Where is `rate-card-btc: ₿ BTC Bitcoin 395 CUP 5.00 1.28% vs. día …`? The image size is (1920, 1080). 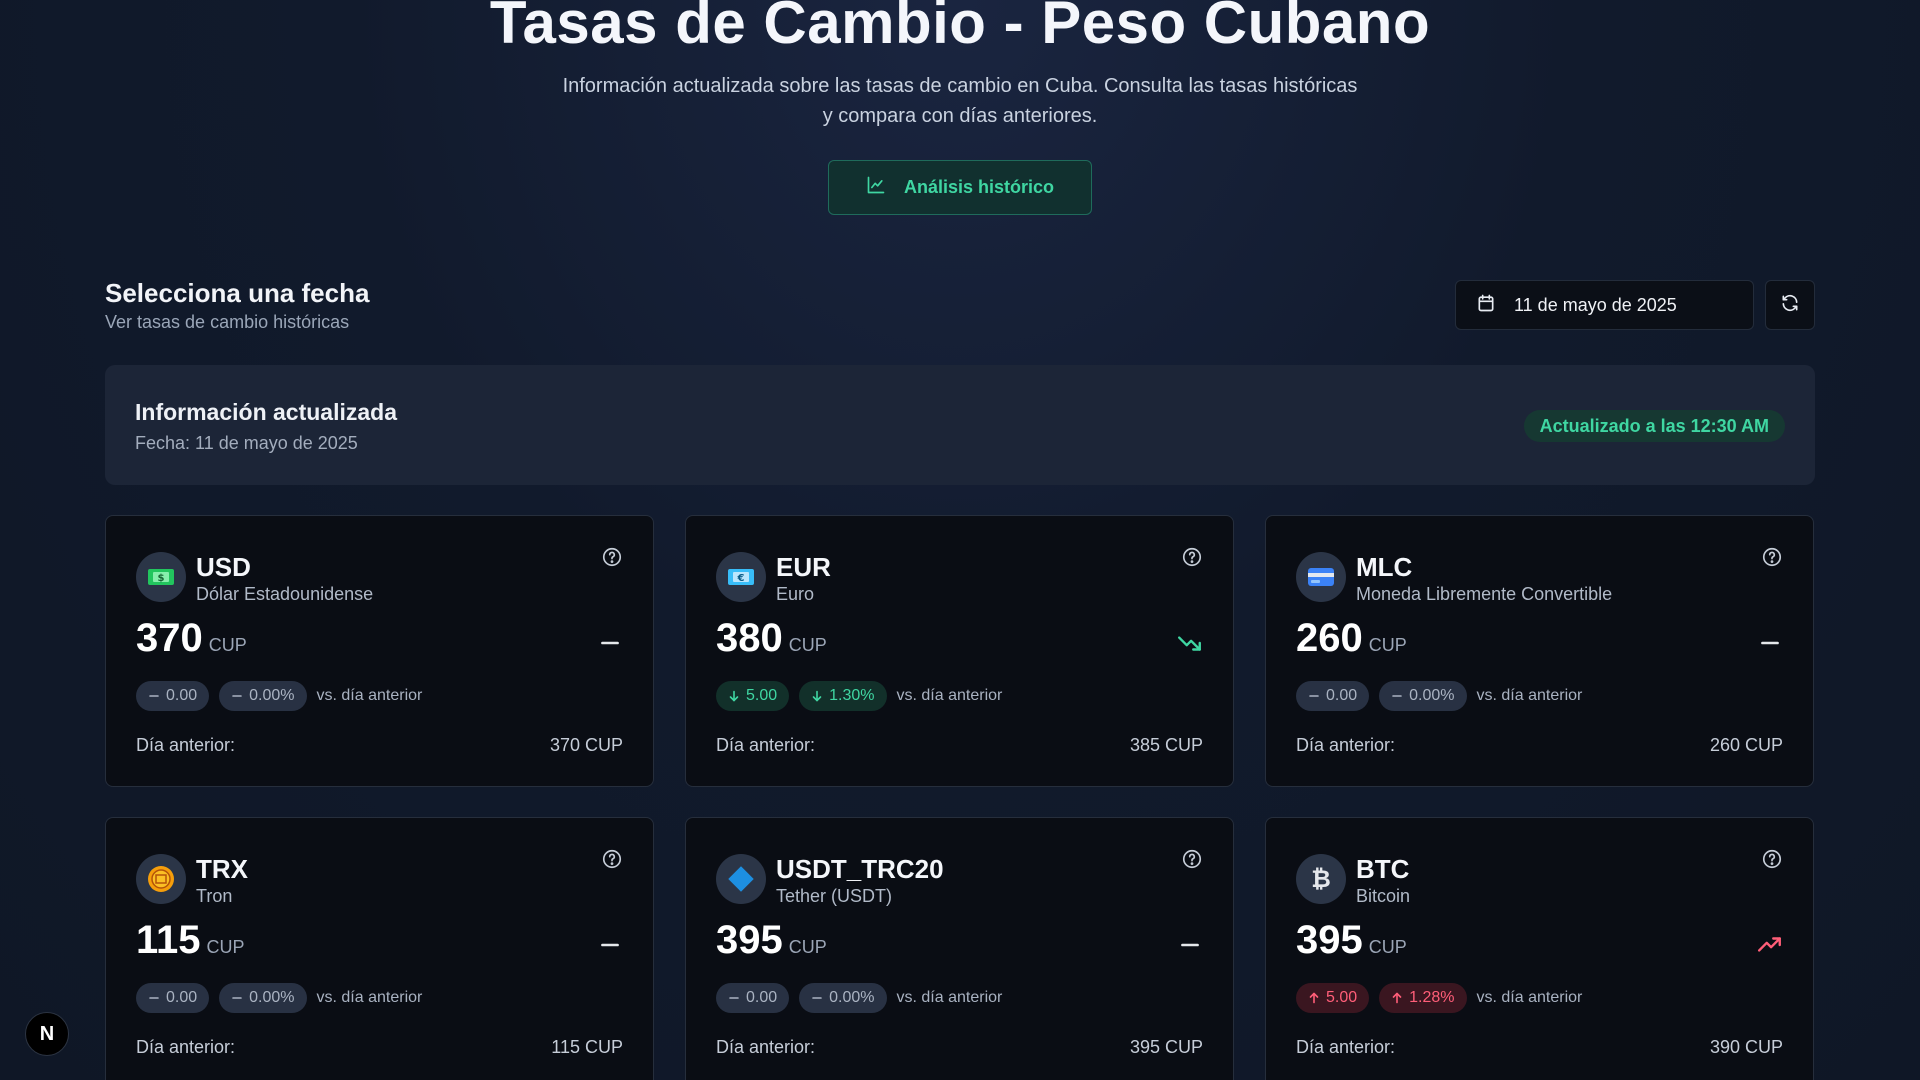 rate-card-btc: ₿ BTC Bitcoin 395 CUP 5.00 1.28% vs. día … is located at coordinates (1539, 948).